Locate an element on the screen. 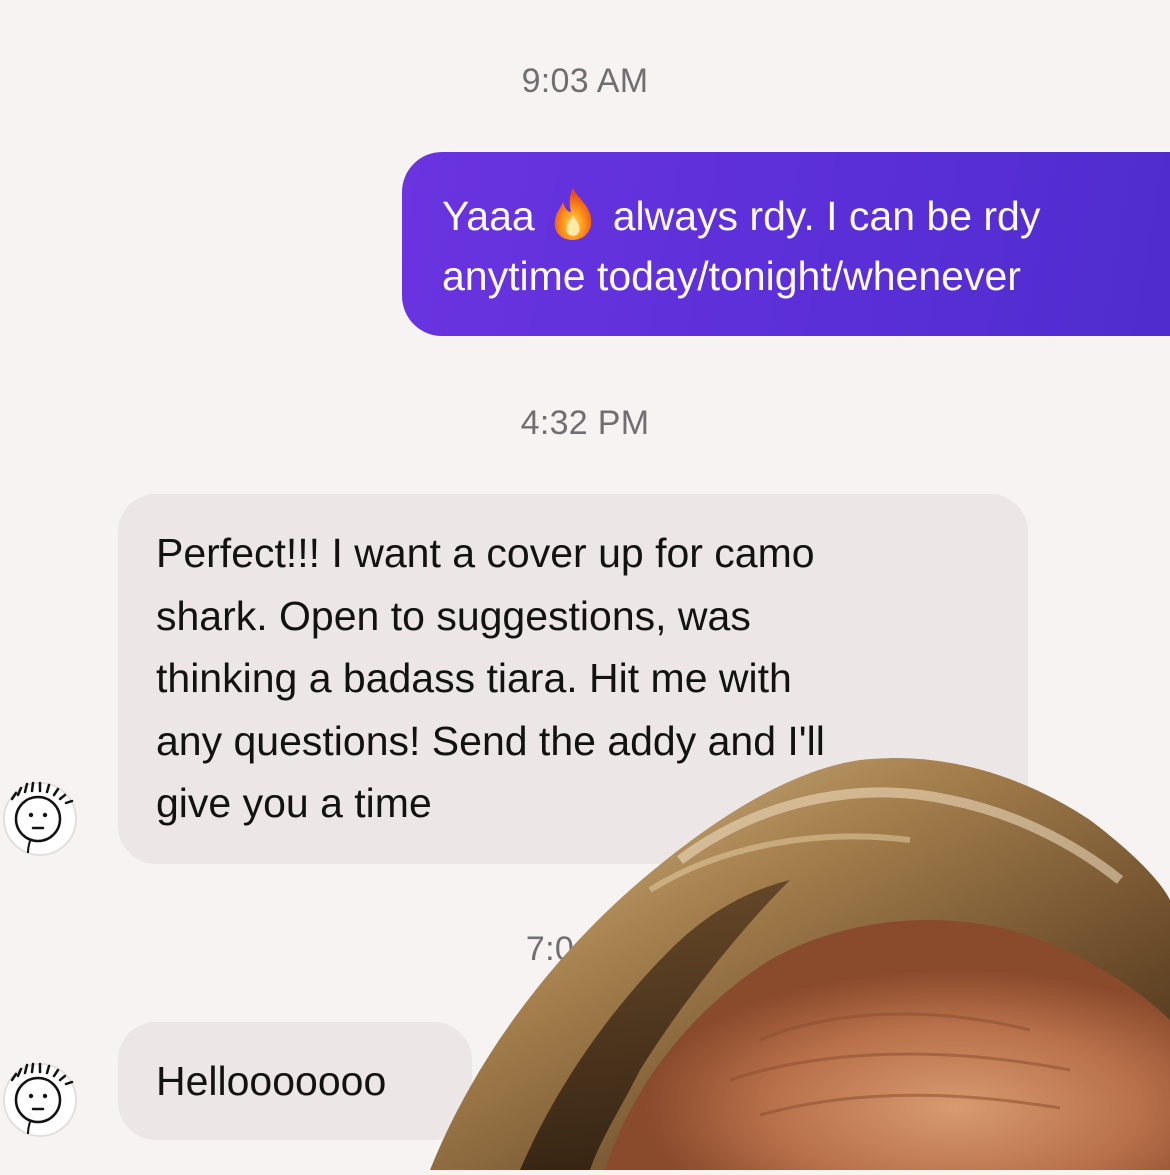  outgoing-text-start: Yaaa is located at coordinates (488, 216).